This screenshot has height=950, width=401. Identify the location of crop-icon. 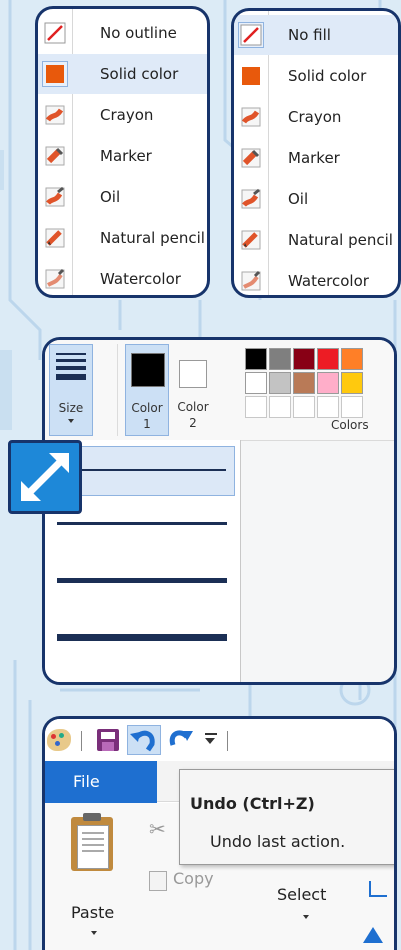
(378, 889).